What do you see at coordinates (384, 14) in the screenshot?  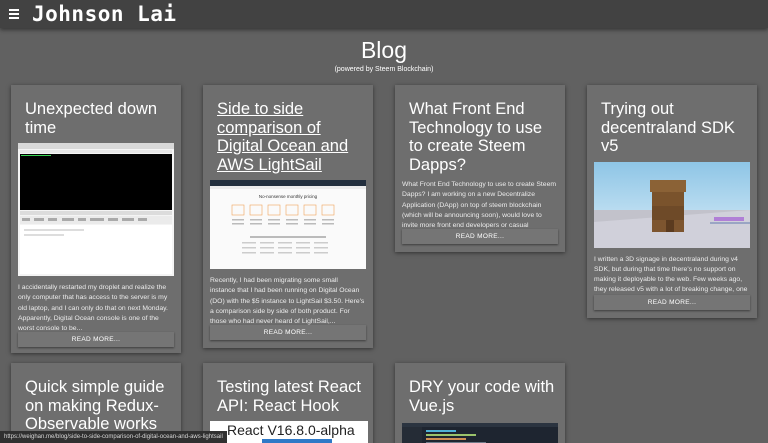 I see `top-app-bar: Johnson Lai` at bounding box center [384, 14].